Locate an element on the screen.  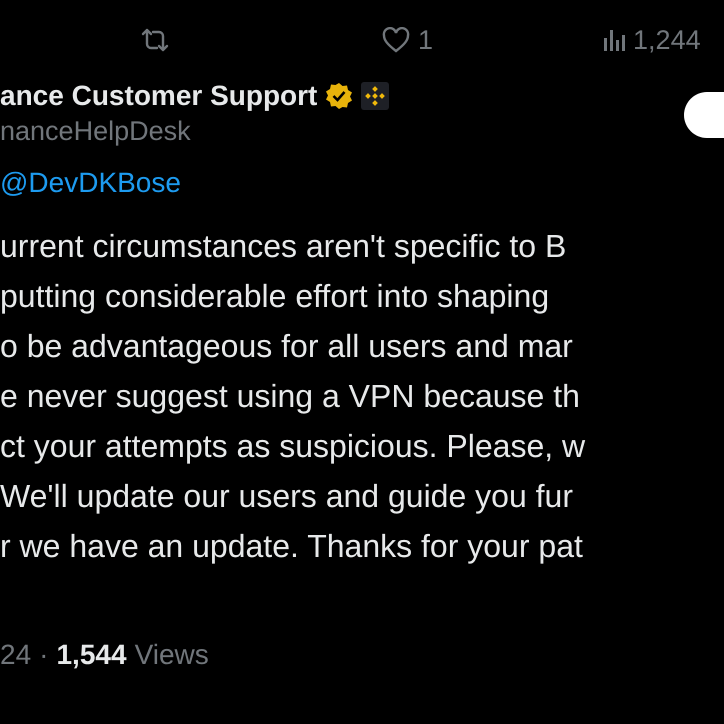
view-count: 1,244 is located at coordinates (667, 40).